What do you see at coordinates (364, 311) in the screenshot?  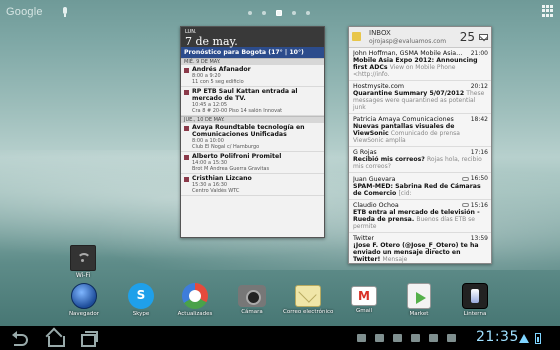 I see `app-label: Gmail` at bounding box center [364, 311].